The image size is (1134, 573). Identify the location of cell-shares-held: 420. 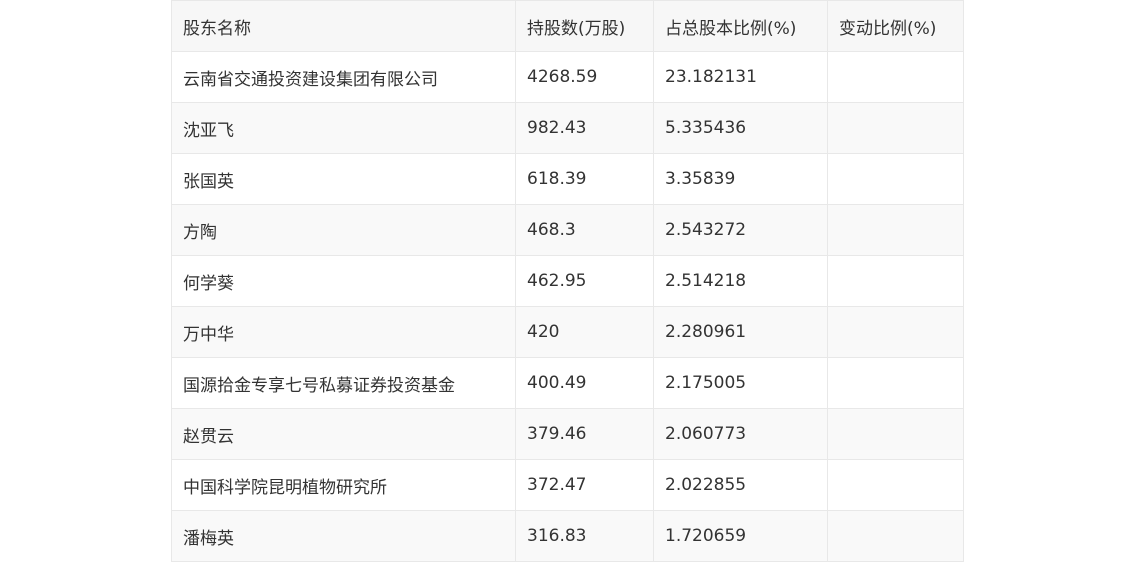
(584, 332).